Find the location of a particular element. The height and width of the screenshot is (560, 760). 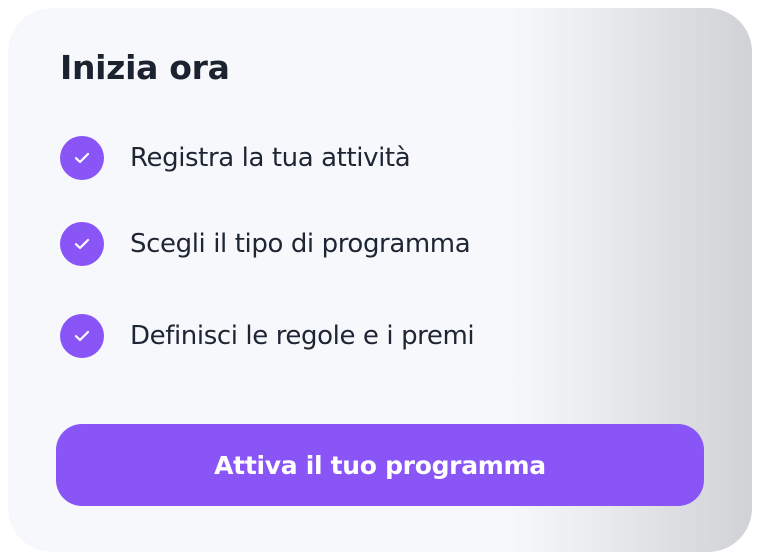

checklist-item-label: Scegli il tipo di programma is located at coordinates (300, 244).